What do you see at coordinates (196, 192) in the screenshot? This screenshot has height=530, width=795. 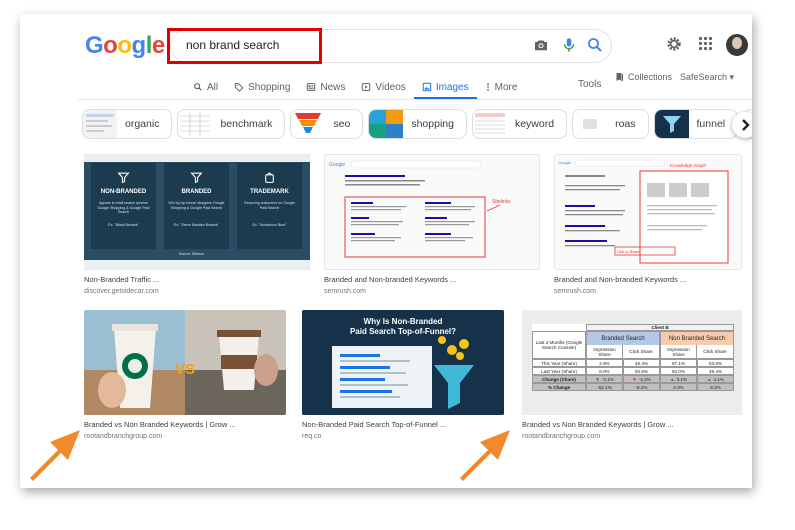 I see `card-heading: BRANDED` at bounding box center [196, 192].